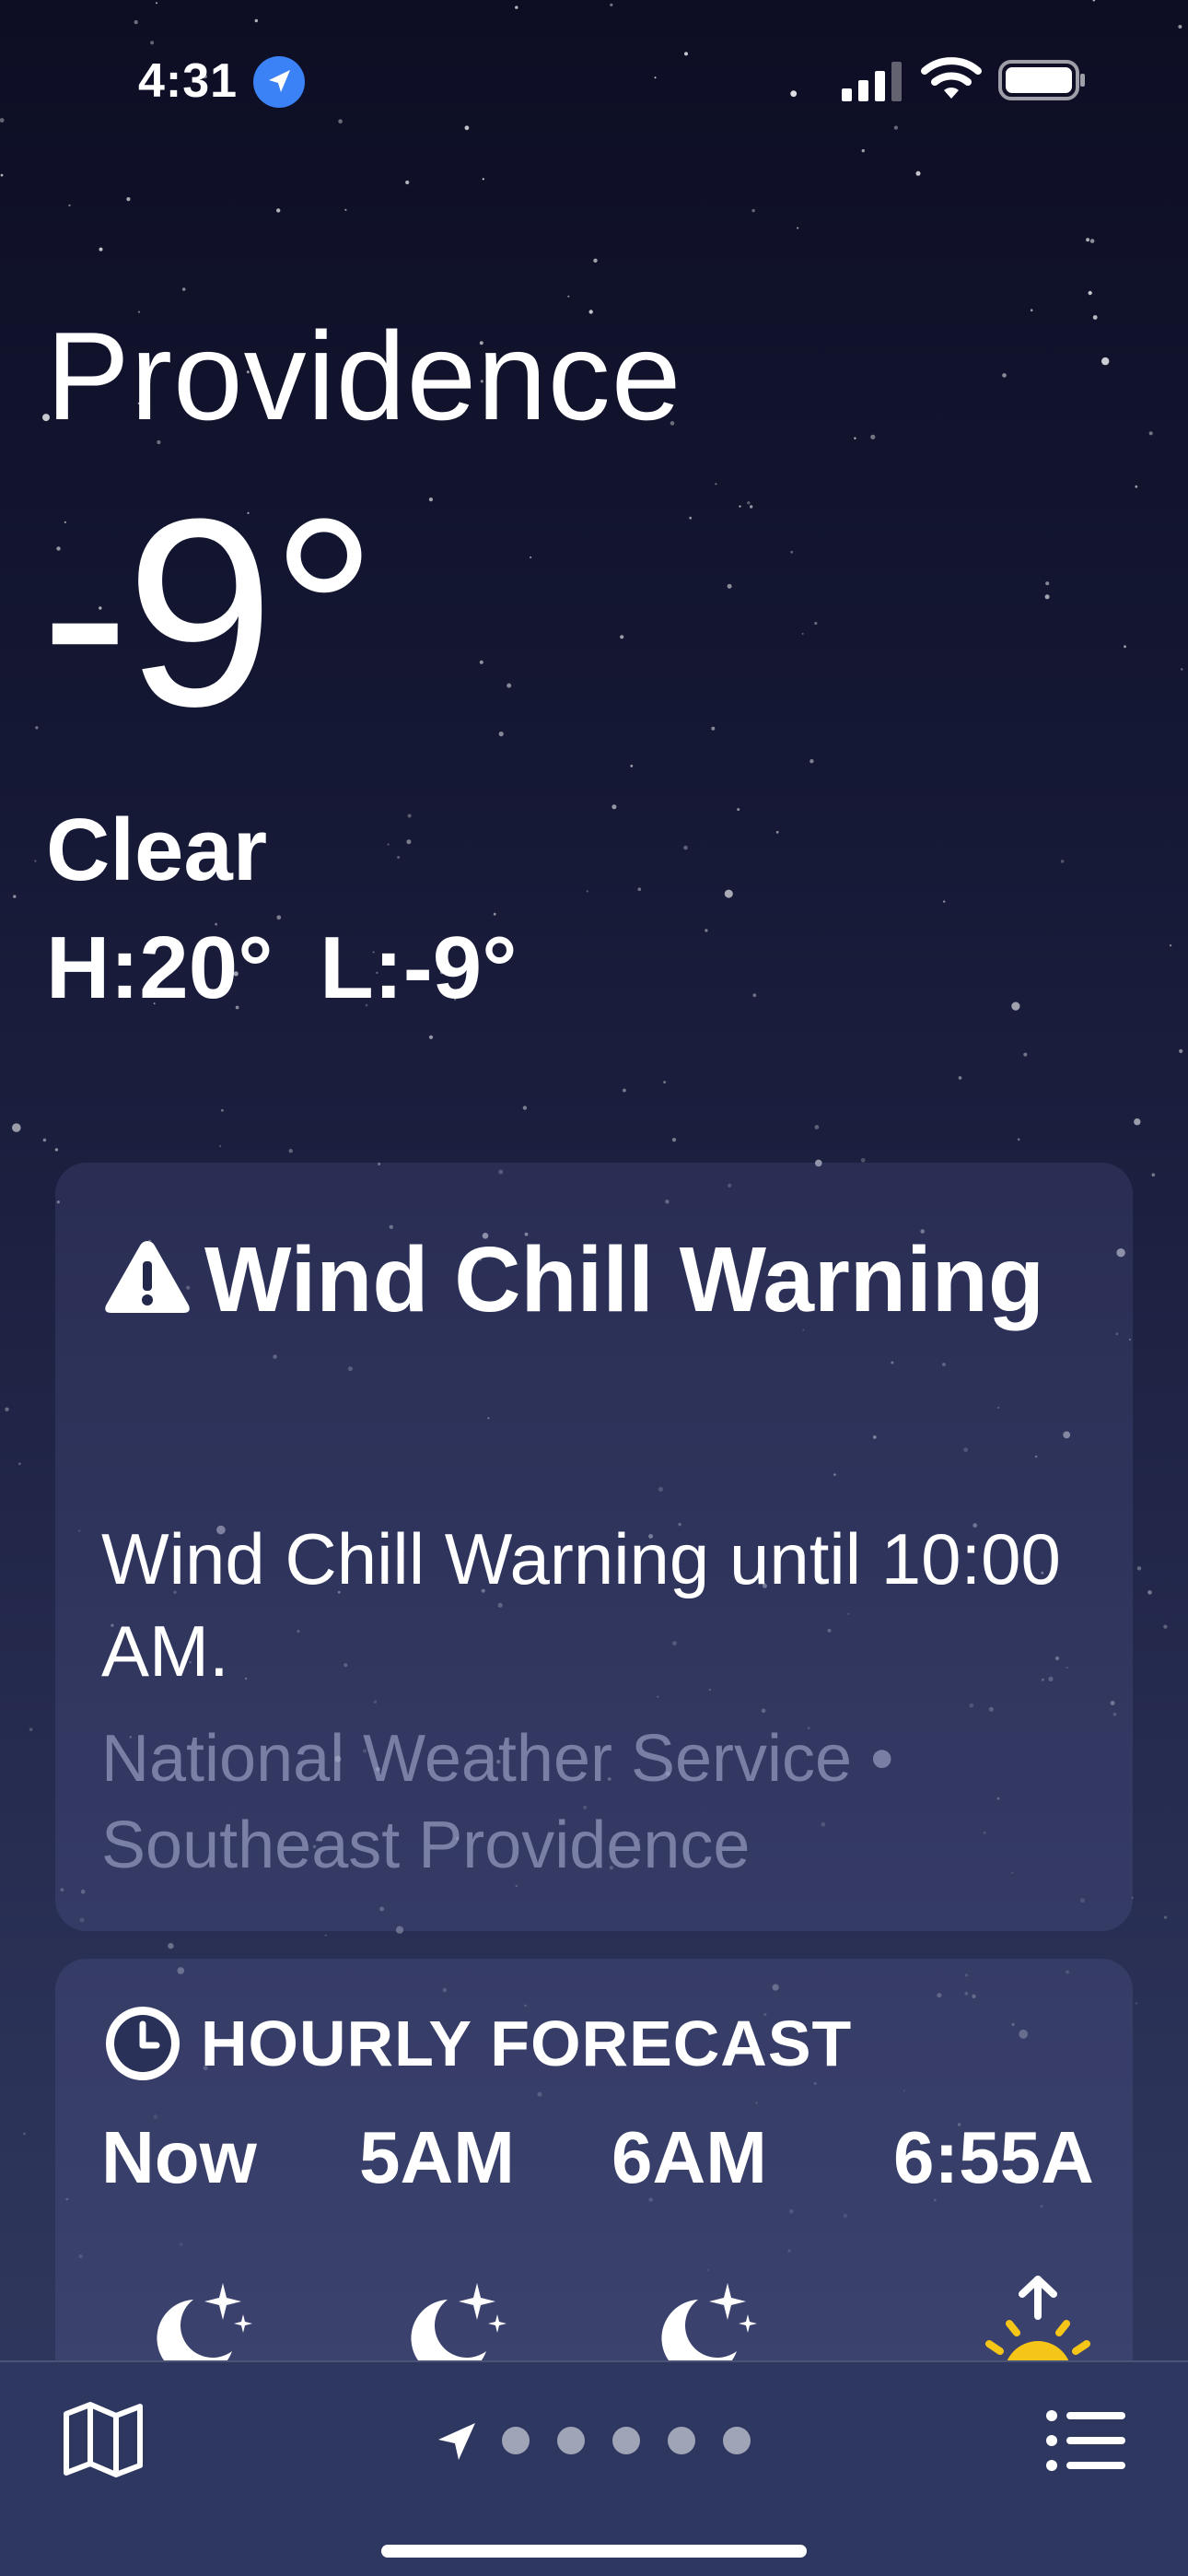 This screenshot has height=2576, width=1188. What do you see at coordinates (872, 81) in the screenshot?
I see `cellular-signal-icon` at bounding box center [872, 81].